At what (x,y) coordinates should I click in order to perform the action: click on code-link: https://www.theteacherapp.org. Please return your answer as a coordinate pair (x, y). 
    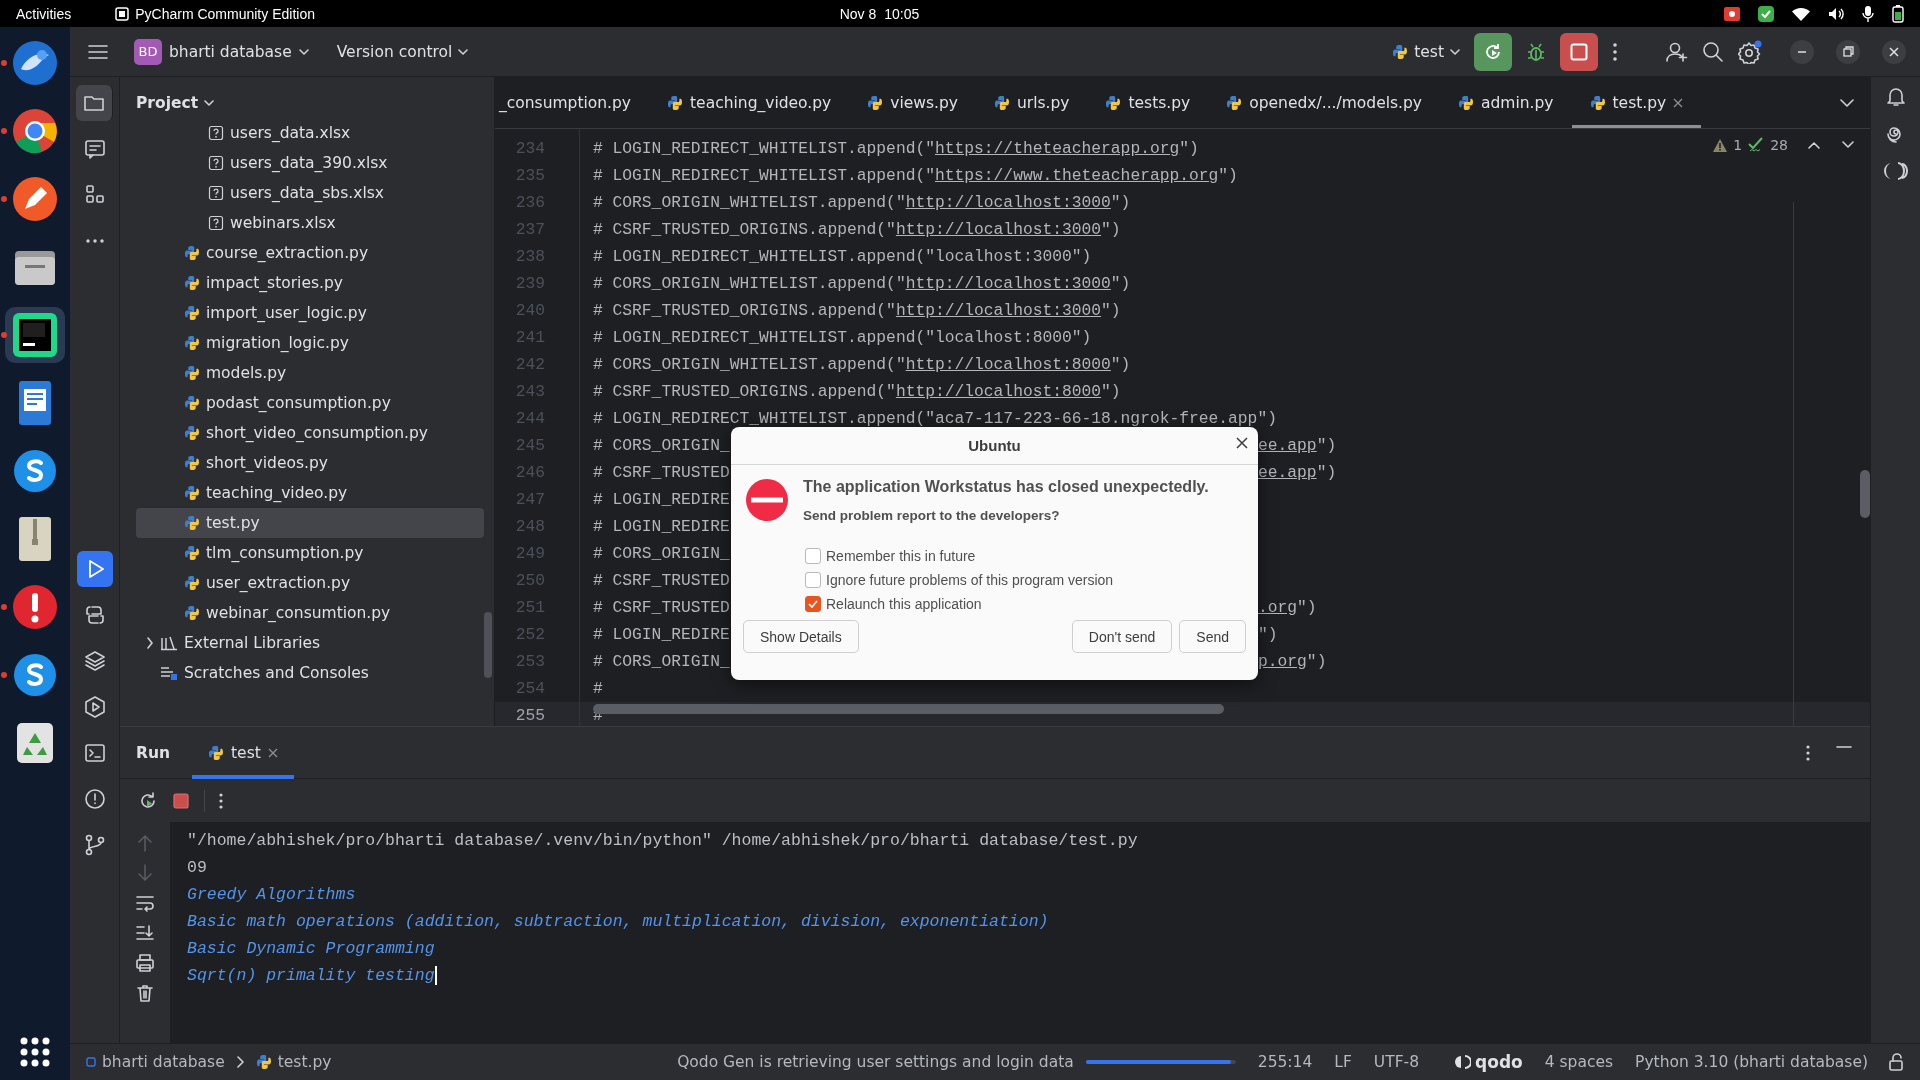
    Looking at the image, I should click on (1076, 175).